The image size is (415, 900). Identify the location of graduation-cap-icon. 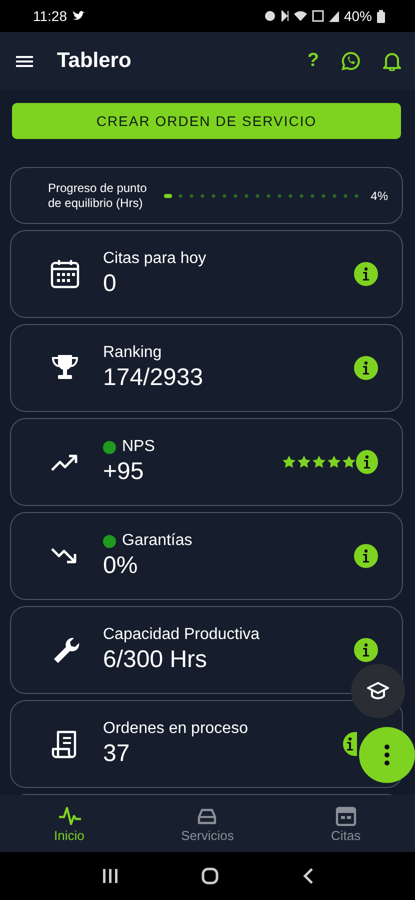
(378, 691).